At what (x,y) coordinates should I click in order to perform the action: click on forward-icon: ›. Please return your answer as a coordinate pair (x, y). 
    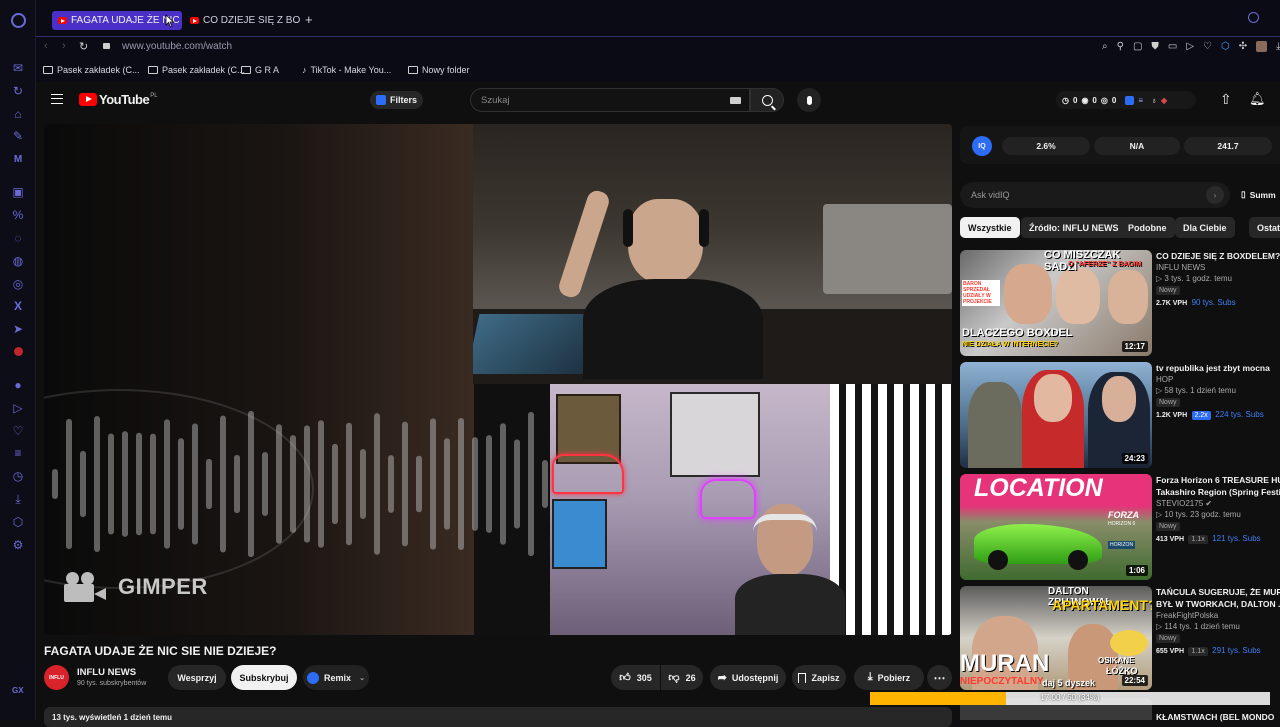
    Looking at the image, I should click on (64, 46).